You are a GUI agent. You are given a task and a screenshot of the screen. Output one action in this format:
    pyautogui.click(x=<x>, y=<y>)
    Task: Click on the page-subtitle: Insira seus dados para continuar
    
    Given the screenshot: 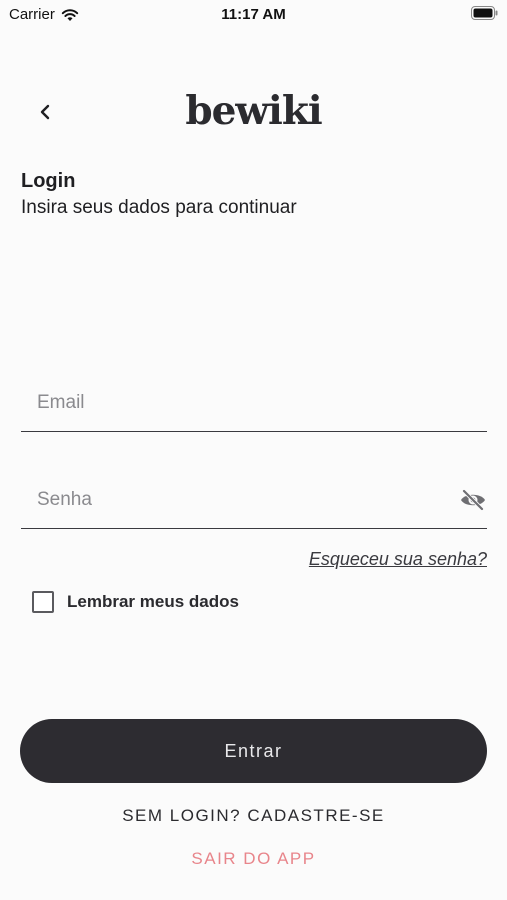 What is the action you would take?
    pyautogui.click(x=159, y=207)
    